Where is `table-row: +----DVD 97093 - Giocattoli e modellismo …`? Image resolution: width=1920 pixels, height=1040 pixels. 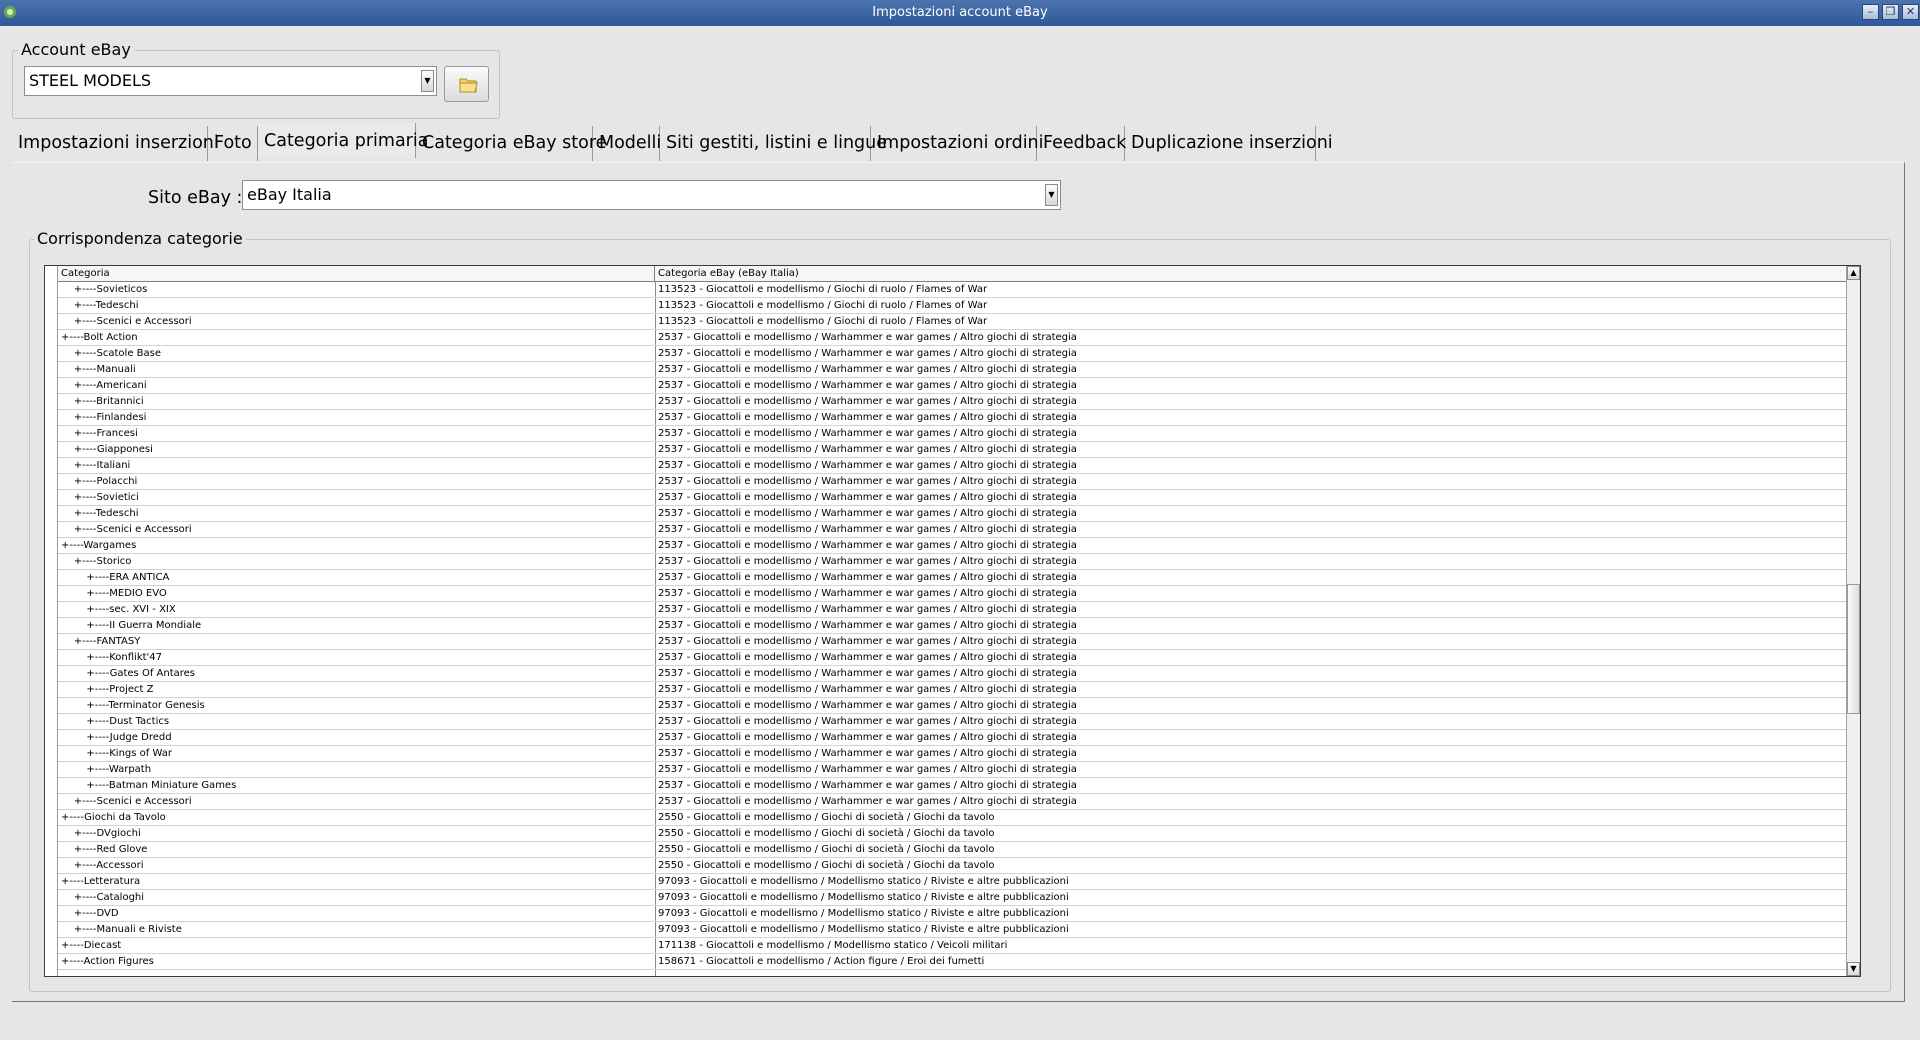
table-row: +----DVD 97093 - Giocattoli e modellismo … is located at coordinates (953, 914).